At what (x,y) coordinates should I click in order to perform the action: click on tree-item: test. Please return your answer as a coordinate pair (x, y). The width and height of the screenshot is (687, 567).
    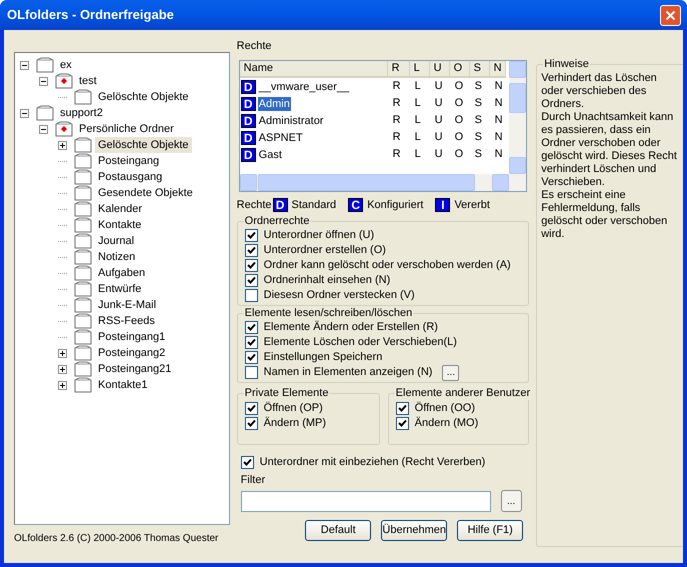
    Looking at the image, I should click on (88, 81).